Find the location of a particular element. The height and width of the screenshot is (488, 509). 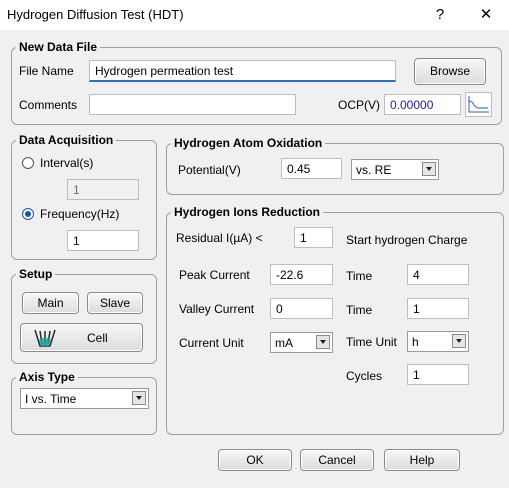

cell-icon is located at coordinates (45, 338).